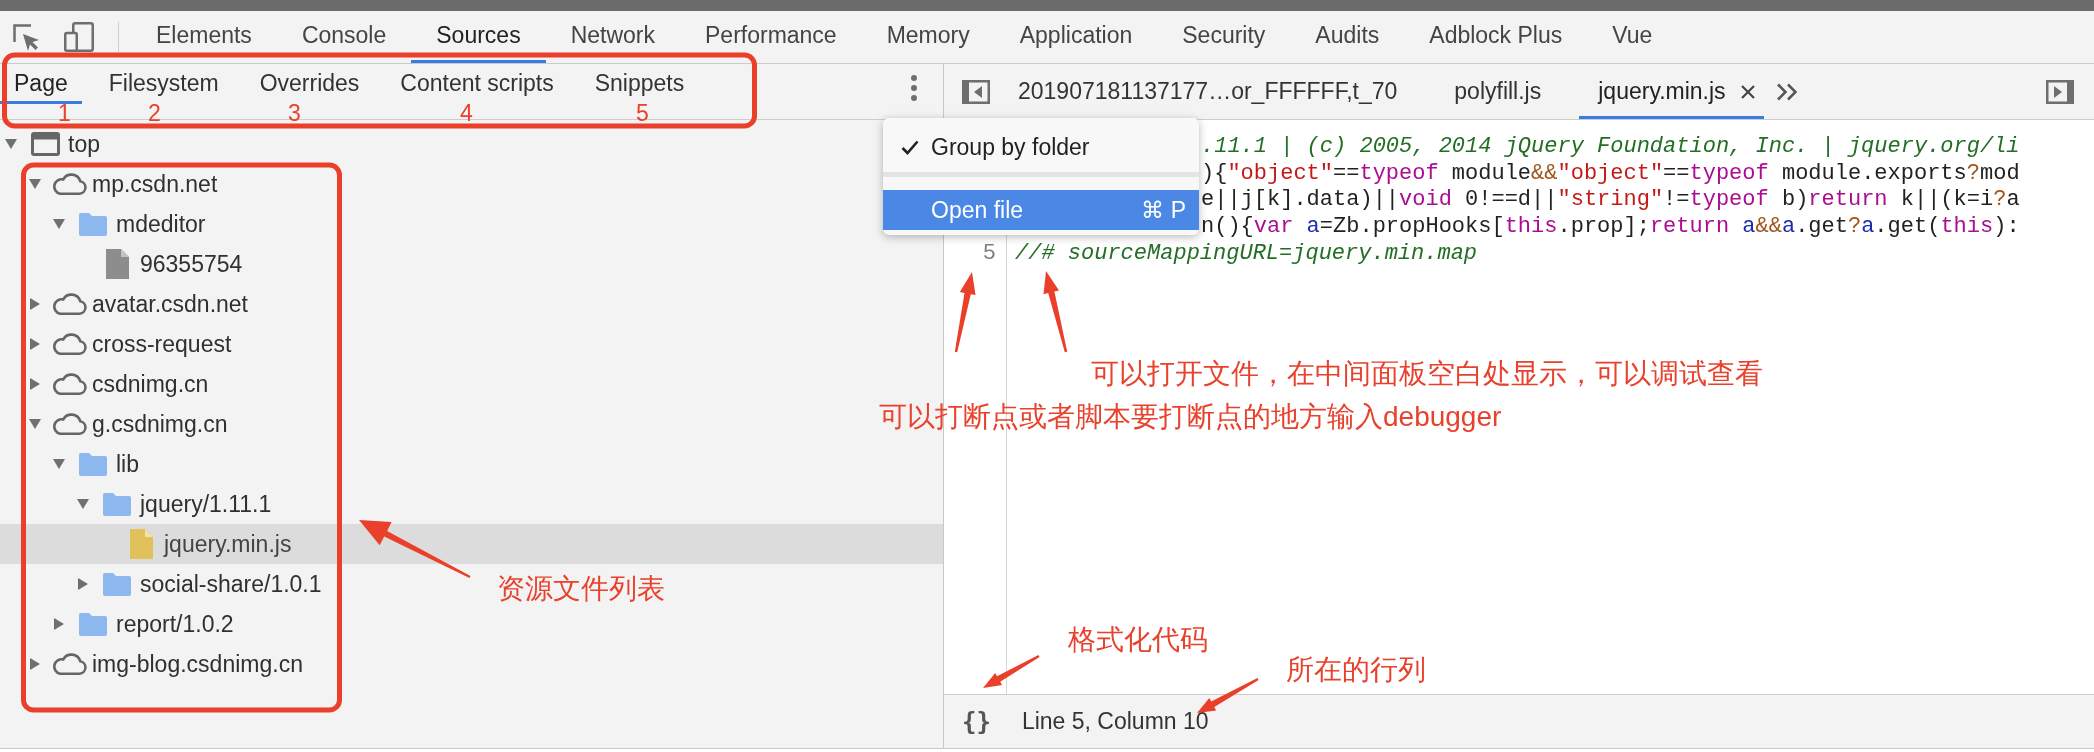  What do you see at coordinates (1041, 210) in the screenshot?
I see `menu-item: Open file ⌘ P` at bounding box center [1041, 210].